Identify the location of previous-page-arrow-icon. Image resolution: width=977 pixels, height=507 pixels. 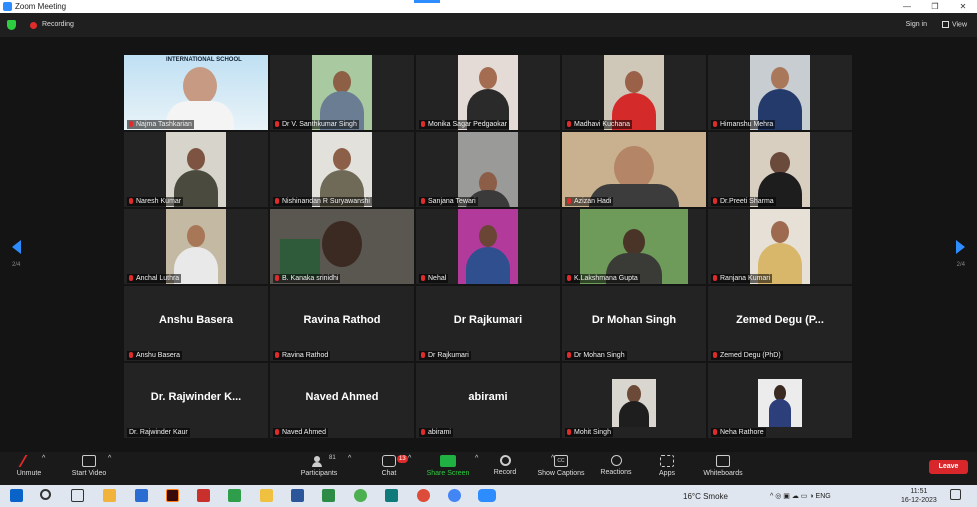
(16, 247).